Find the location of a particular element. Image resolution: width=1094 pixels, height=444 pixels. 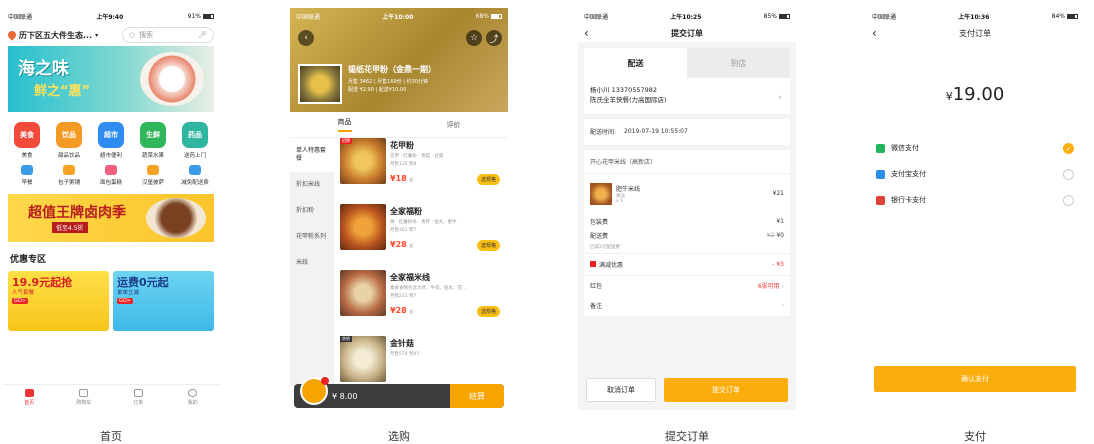

category-label: 甜品饮品 is located at coordinates (68, 156).